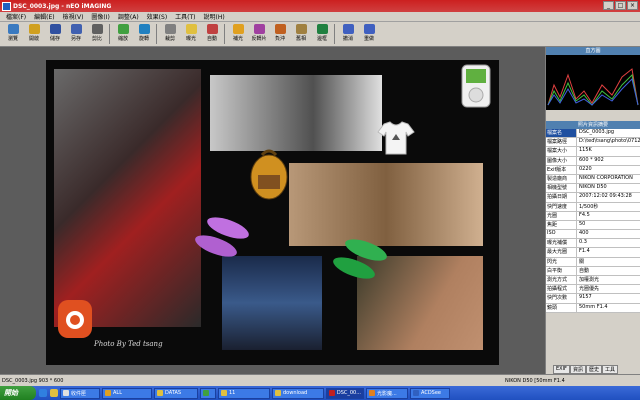  Describe the element at coordinates (608, 298) in the screenshot. I see `info-value: 9157` at that location.